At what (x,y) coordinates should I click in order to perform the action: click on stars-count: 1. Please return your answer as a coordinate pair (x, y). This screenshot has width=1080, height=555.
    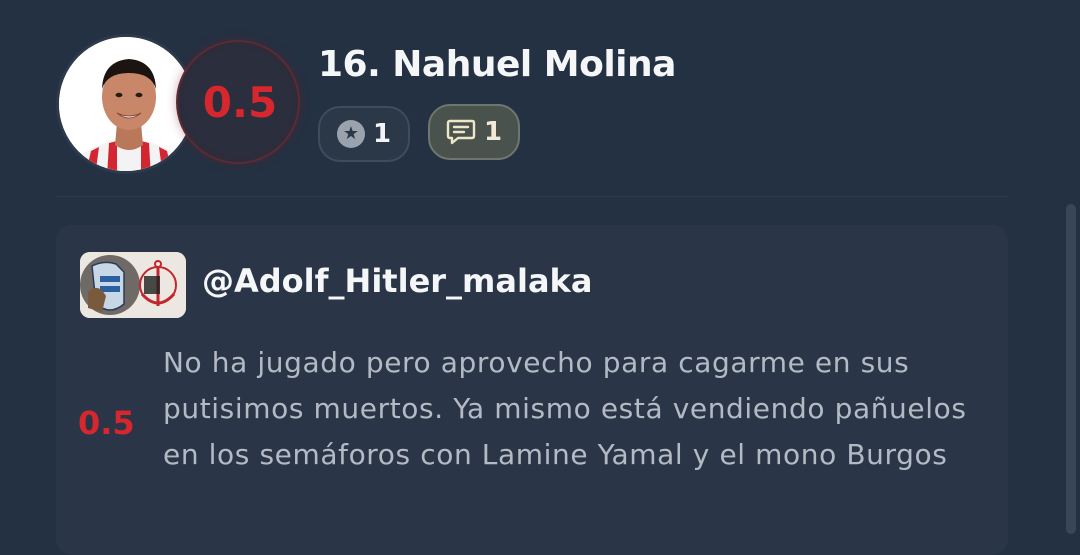
    Looking at the image, I should click on (382, 134).